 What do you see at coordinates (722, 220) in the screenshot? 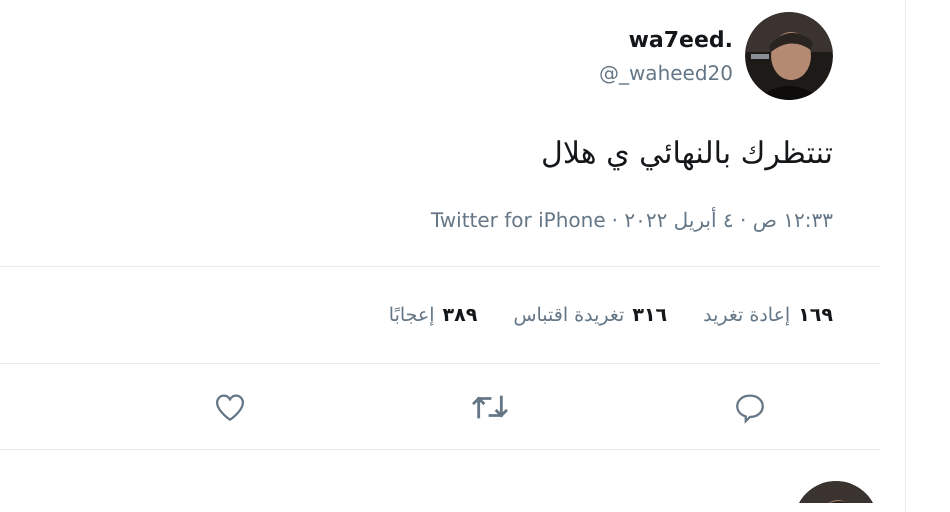
I see `timestamp: ١٢:٣٣ ص · ٤ أبريل ٢٠٢٢ ·` at bounding box center [722, 220].